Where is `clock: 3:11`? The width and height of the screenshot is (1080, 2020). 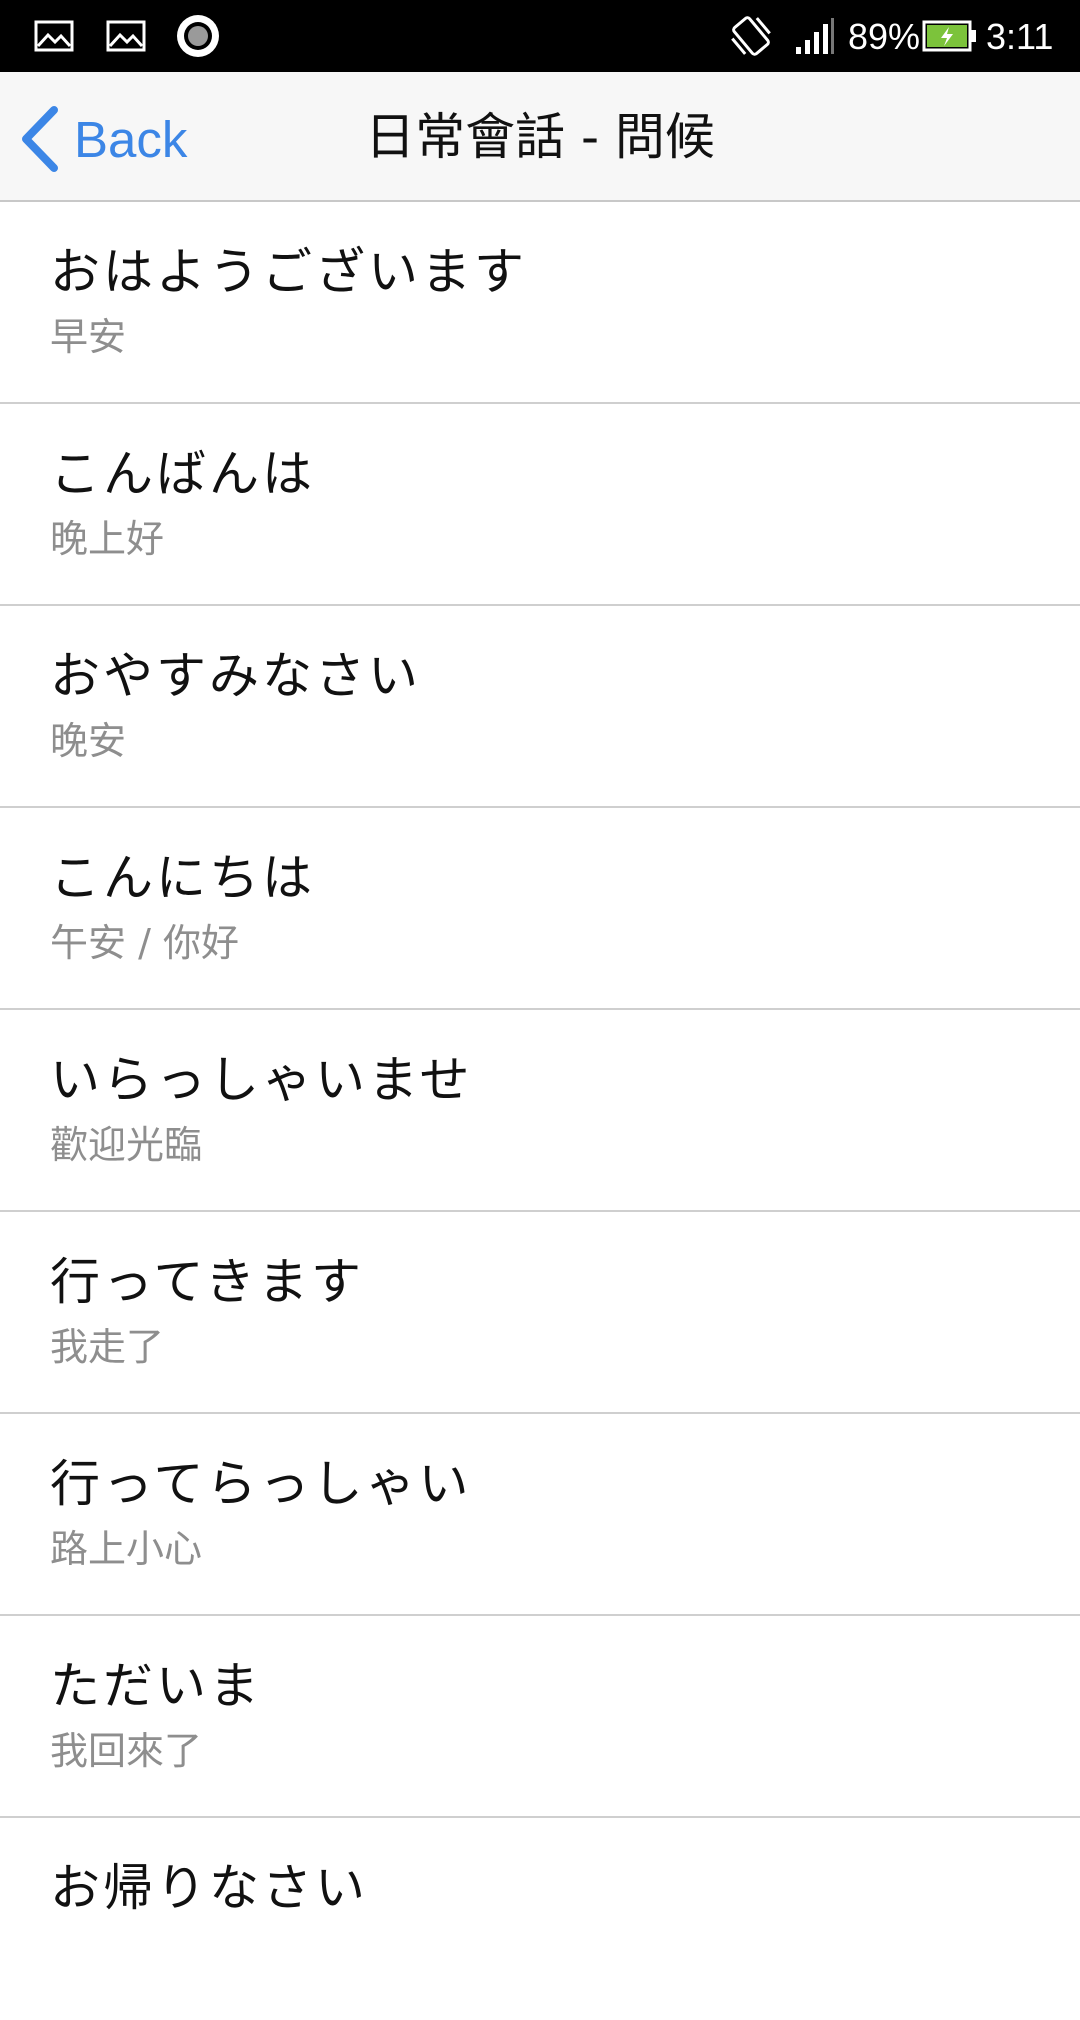 clock: 3:11 is located at coordinates (1020, 36).